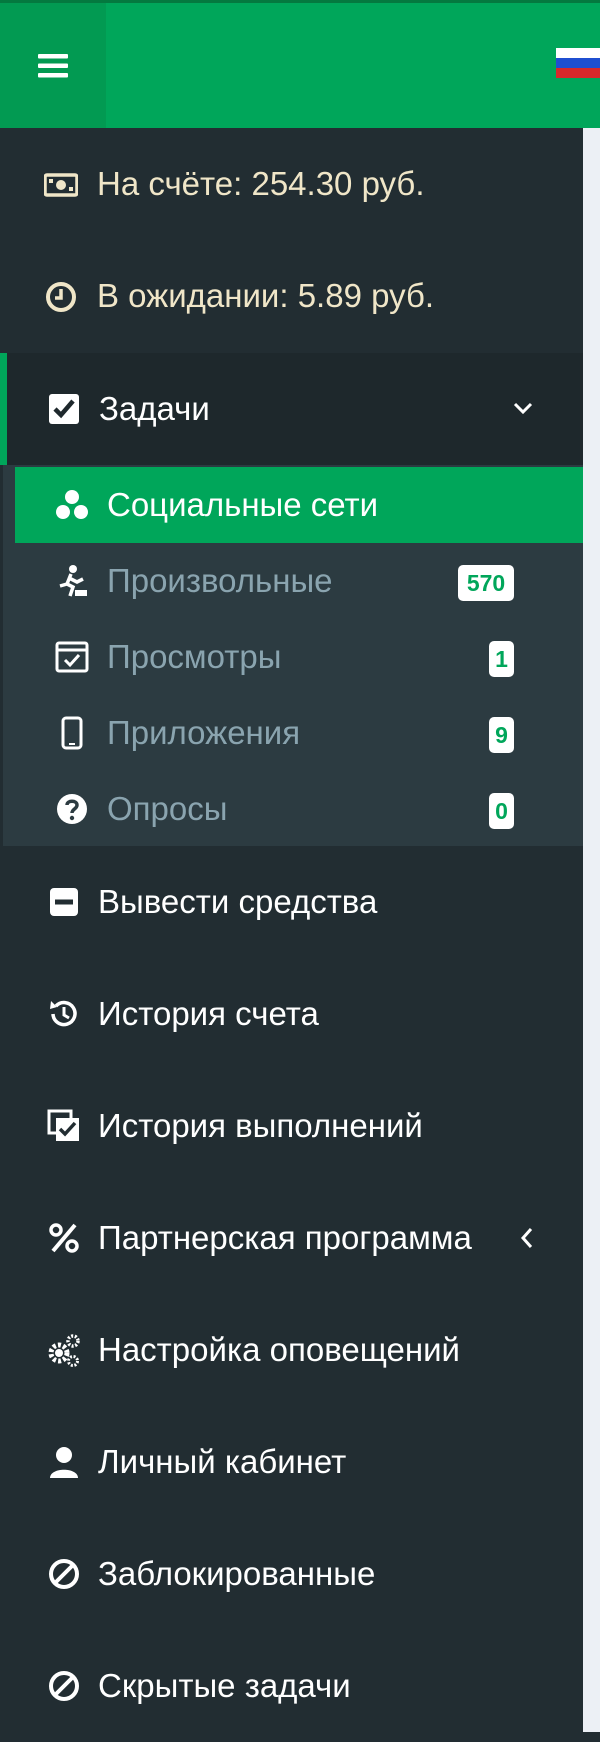 This screenshot has height=1742, width=600. Describe the element at coordinates (154, 408) in the screenshot. I see `tasks-label: Задачи` at that location.